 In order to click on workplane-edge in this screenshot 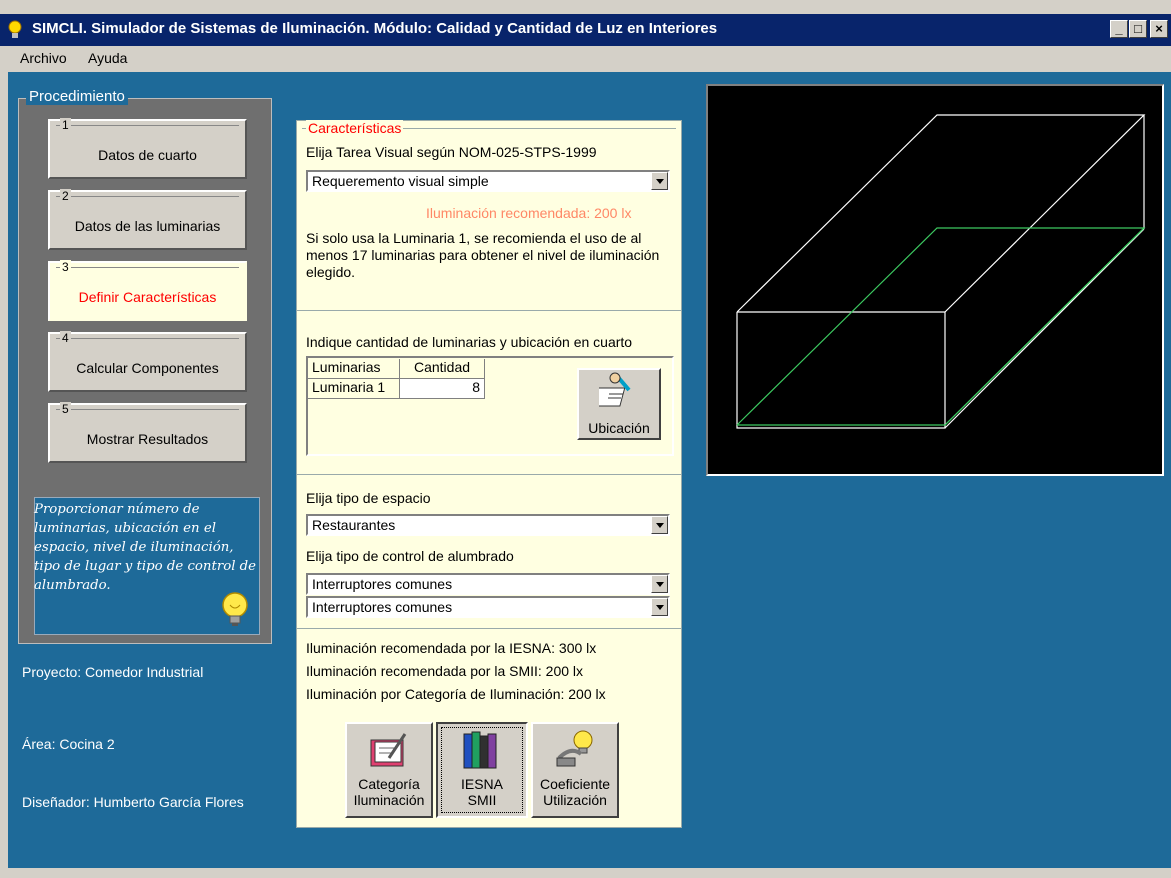, I will do `click(1044, 326)`.